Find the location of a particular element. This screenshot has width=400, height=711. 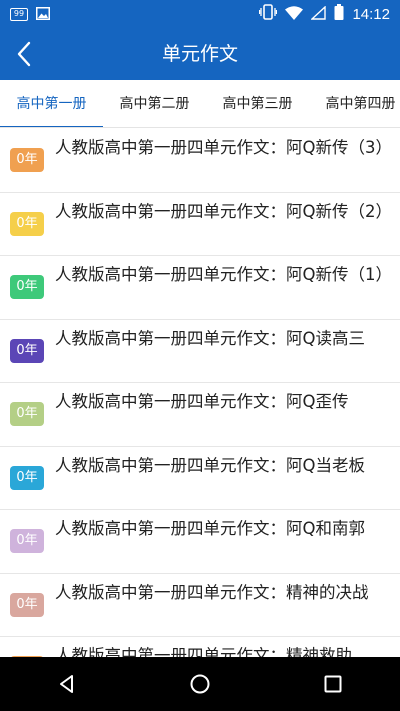

list-item-title: 人教版高中第一册四单元作文：阿Q读高三 is located at coordinates (210, 338).